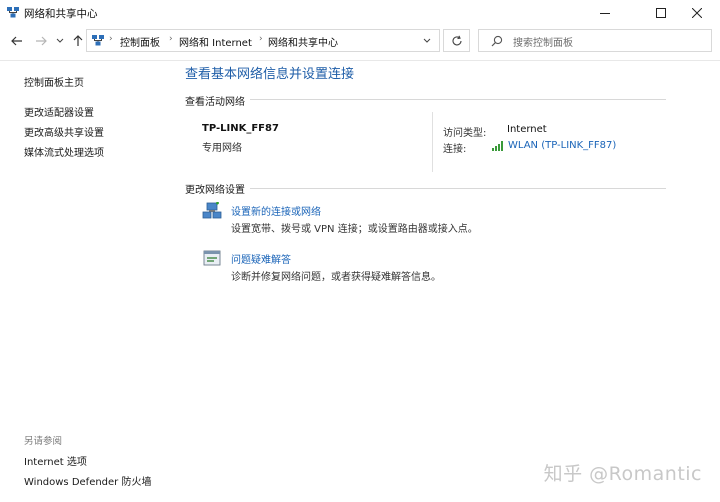 This screenshot has height=502, width=720. Describe the element at coordinates (497, 41) in the screenshot. I see `search-icon` at that location.